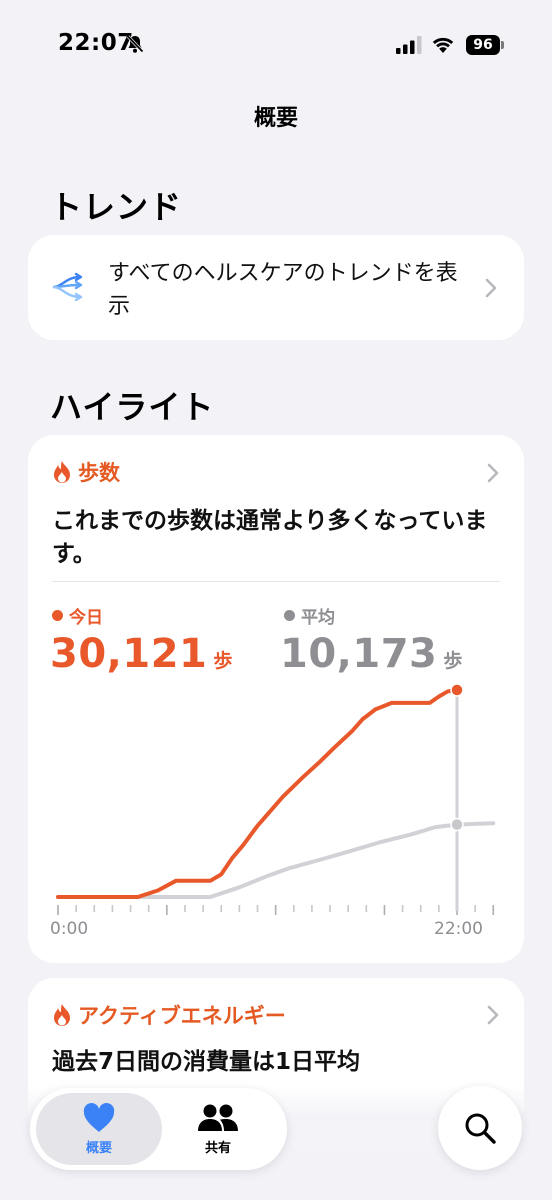  I want to click on all-trends-card: すべてのヘルスケアのトレンドを表示, so click(276, 287).